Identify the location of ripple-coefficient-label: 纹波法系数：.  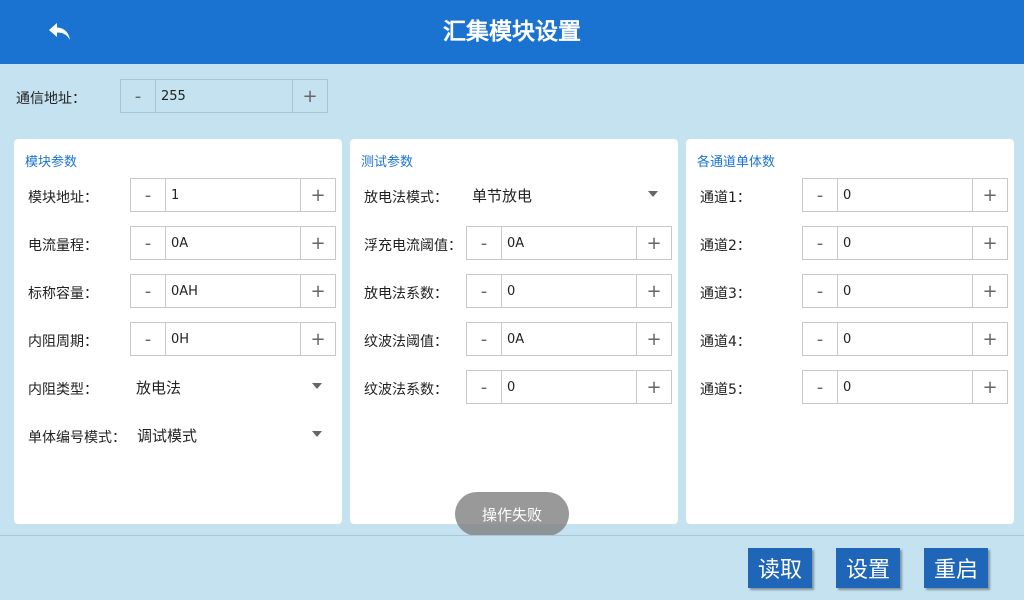
(406, 390).